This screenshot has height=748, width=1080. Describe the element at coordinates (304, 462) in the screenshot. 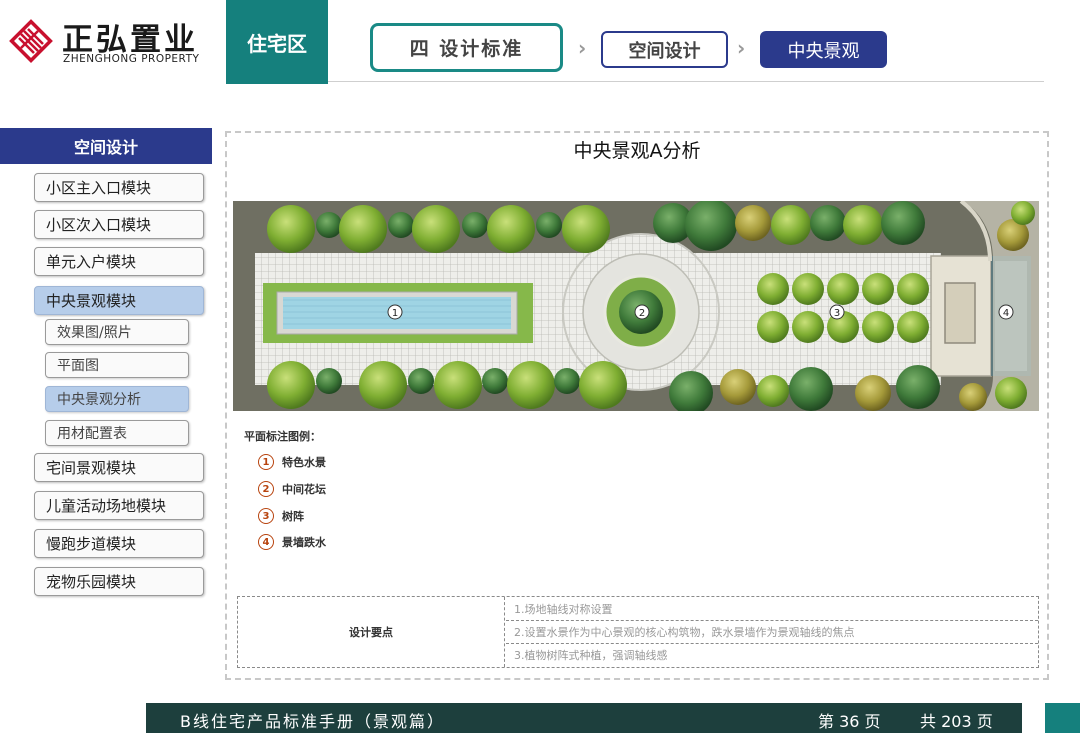

I see `legend-label: 特色水景` at that location.